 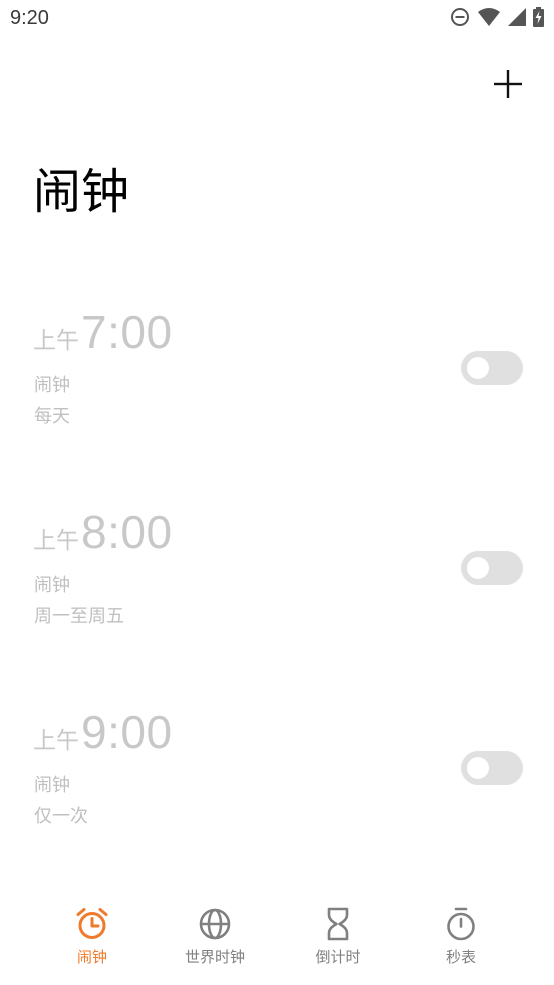 I want to click on alarm-time-row: 上午 7:00, so click(x=103, y=332).